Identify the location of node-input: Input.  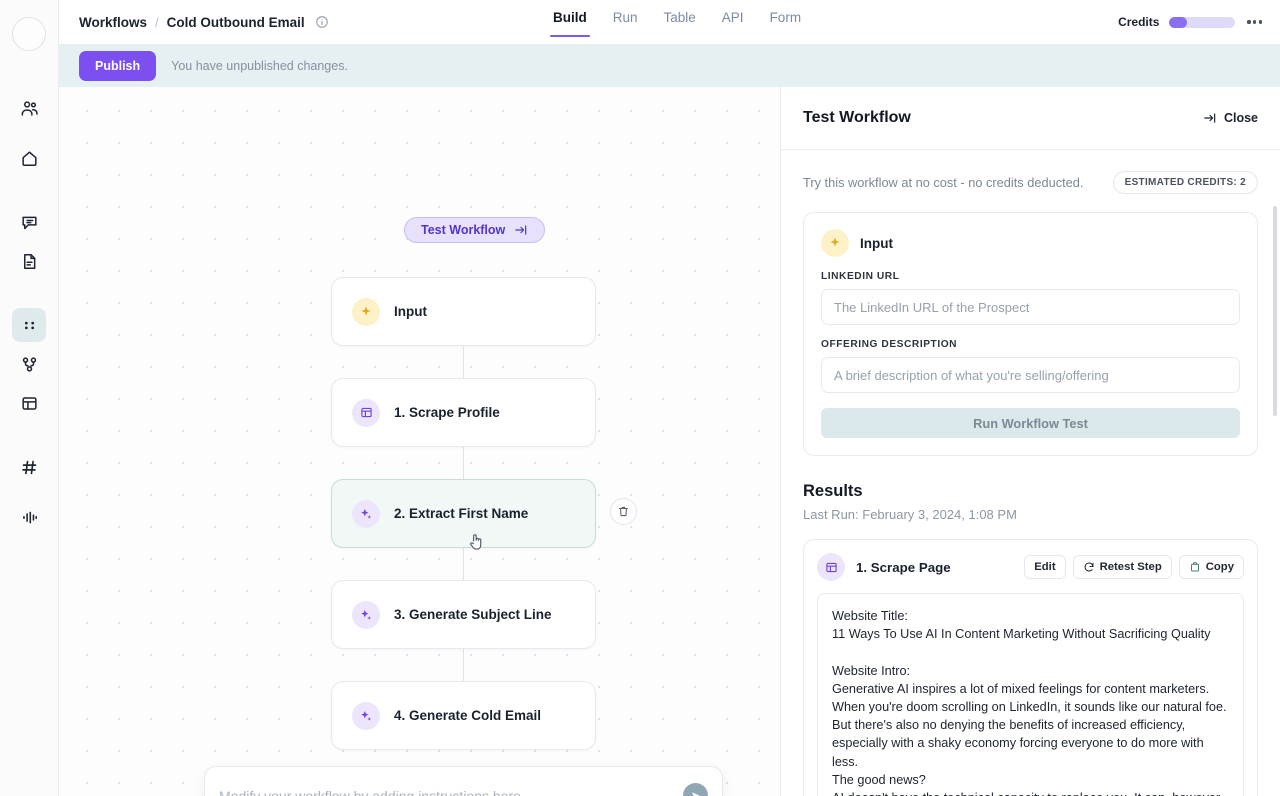
(463, 311).